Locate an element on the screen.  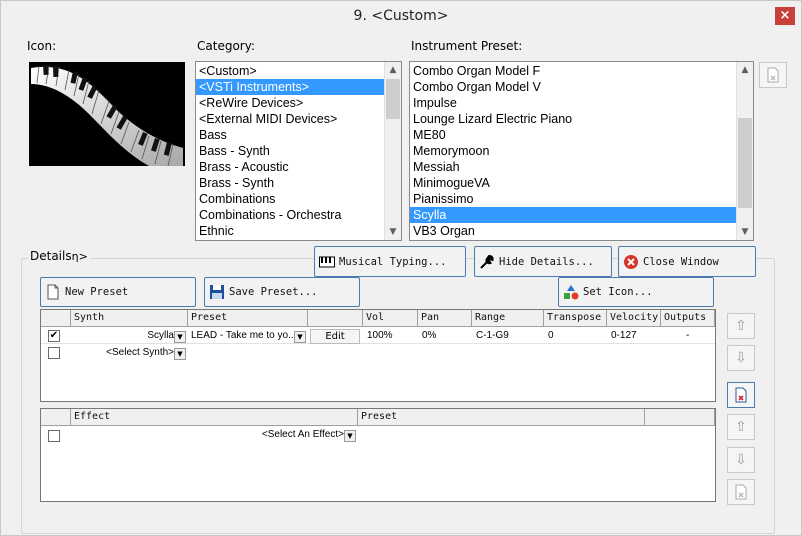
preset-item: ME80 is located at coordinates (581, 135).